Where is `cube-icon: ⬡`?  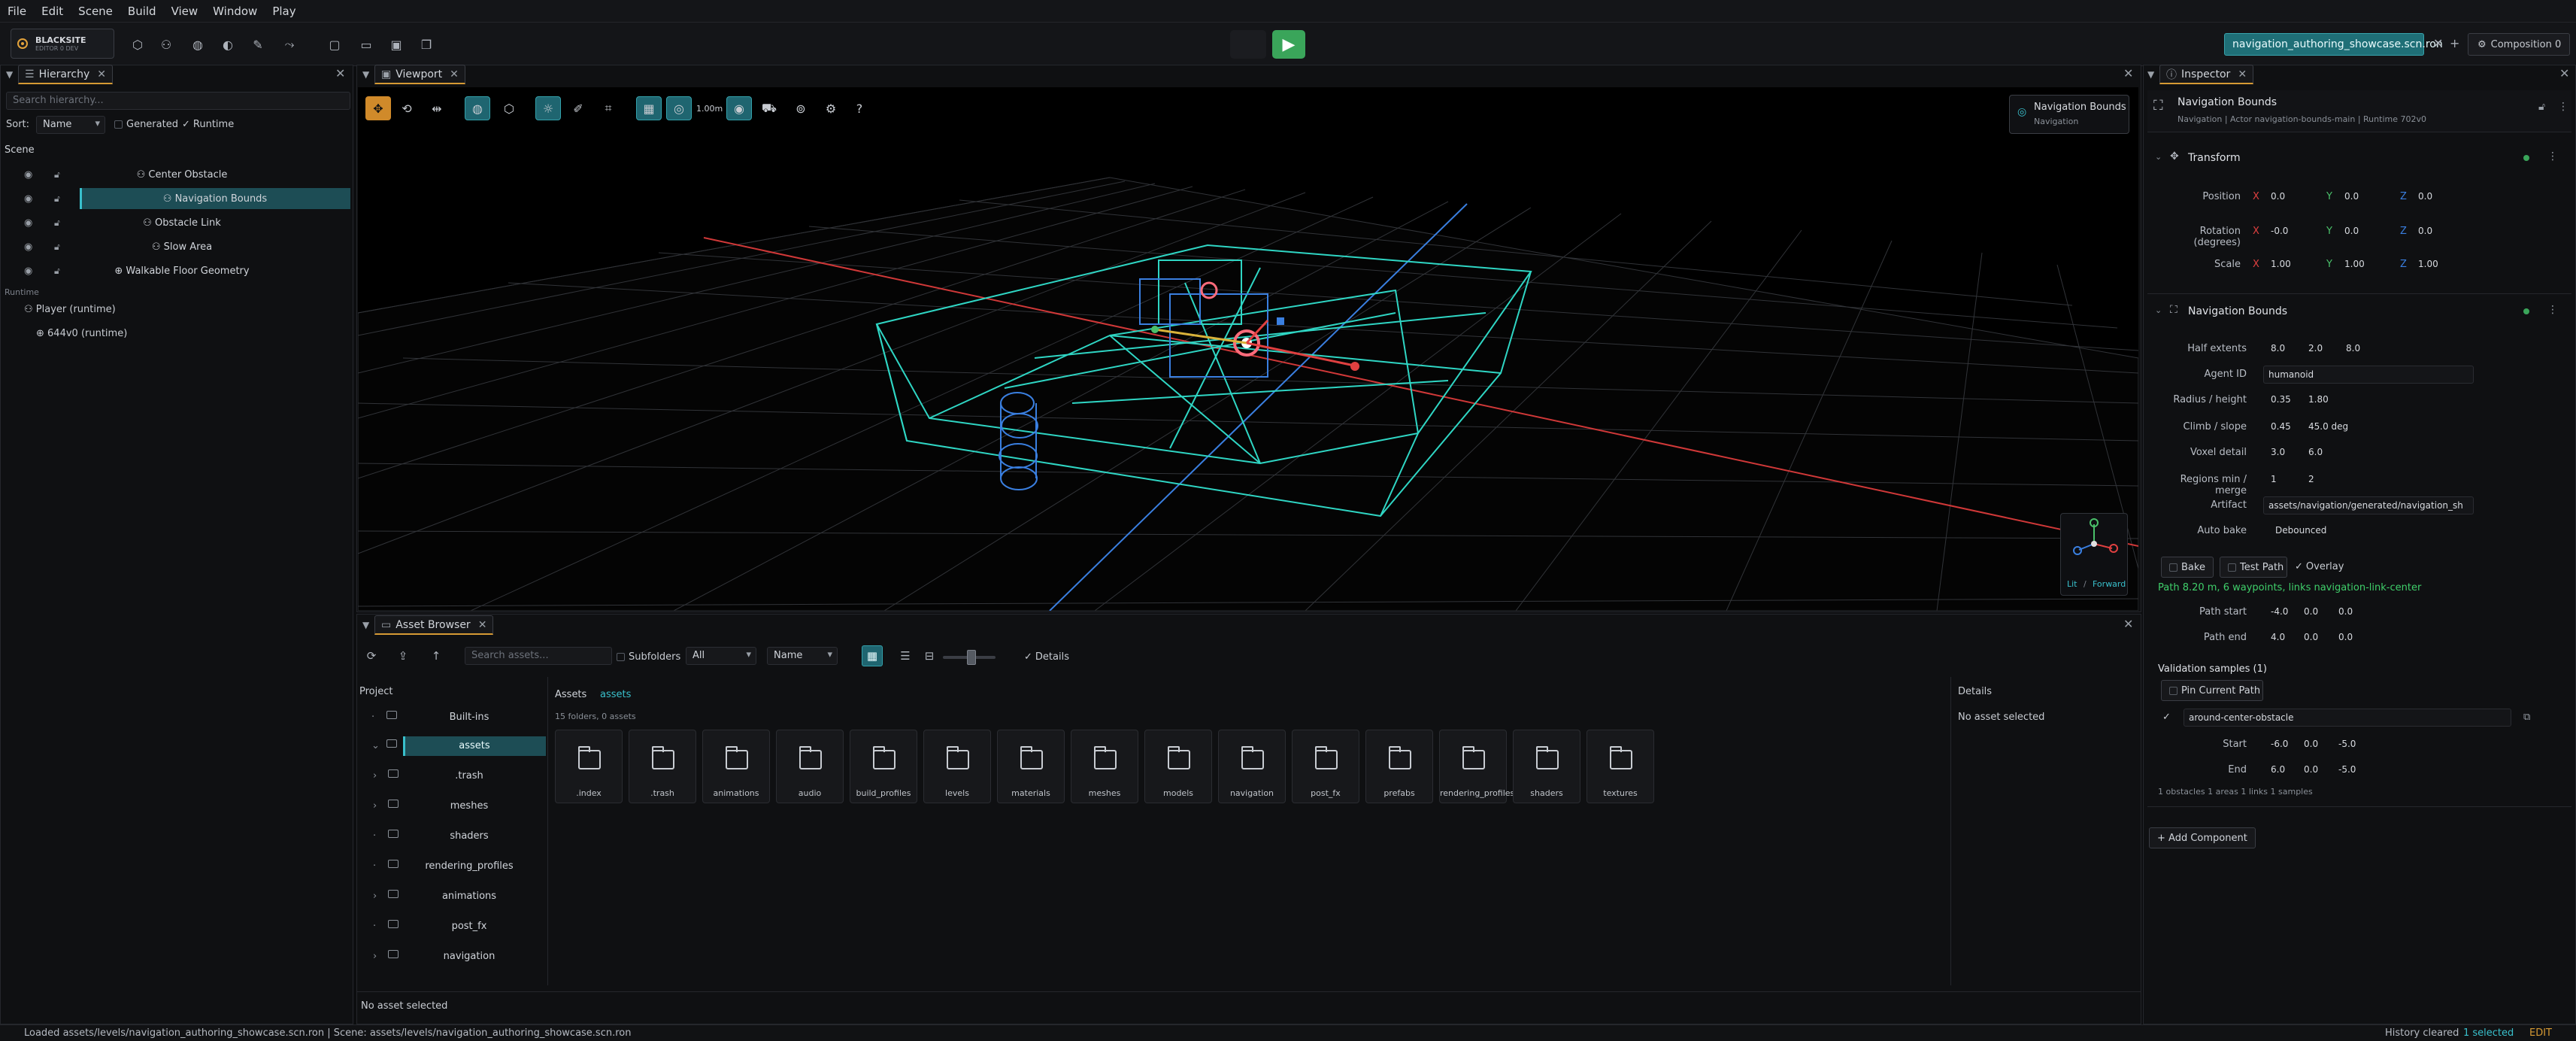
cube-icon: ⬡ is located at coordinates (137, 44).